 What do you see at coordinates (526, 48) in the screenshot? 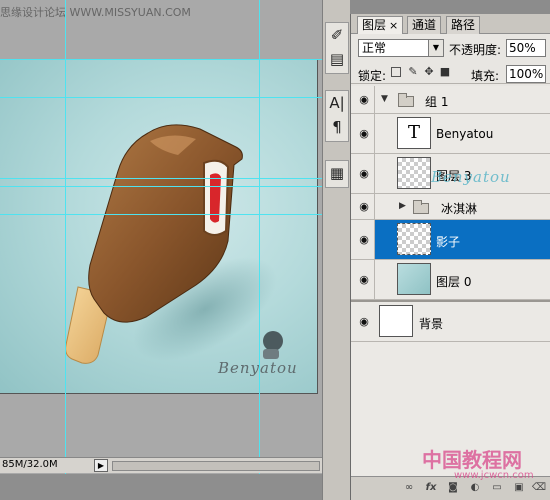
I see `opacity-input: 50%` at bounding box center [526, 48].